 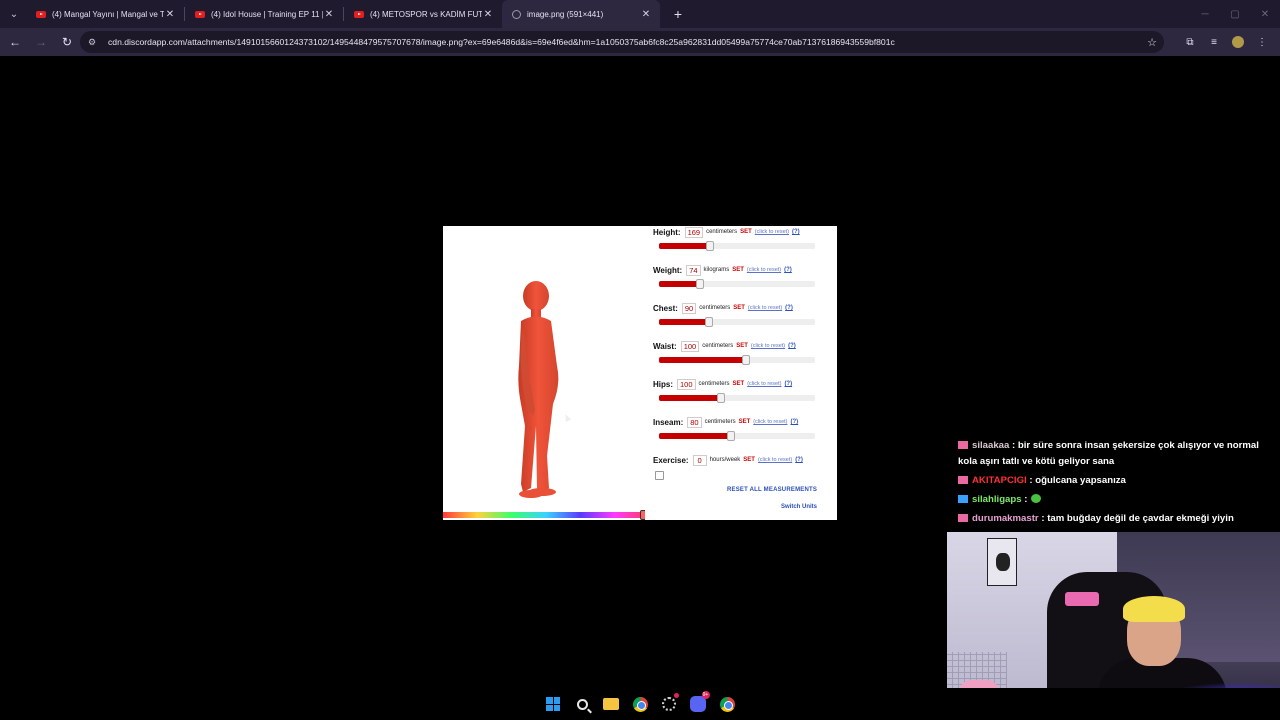 I want to click on color-hue-slider, so click(x=546, y=515).